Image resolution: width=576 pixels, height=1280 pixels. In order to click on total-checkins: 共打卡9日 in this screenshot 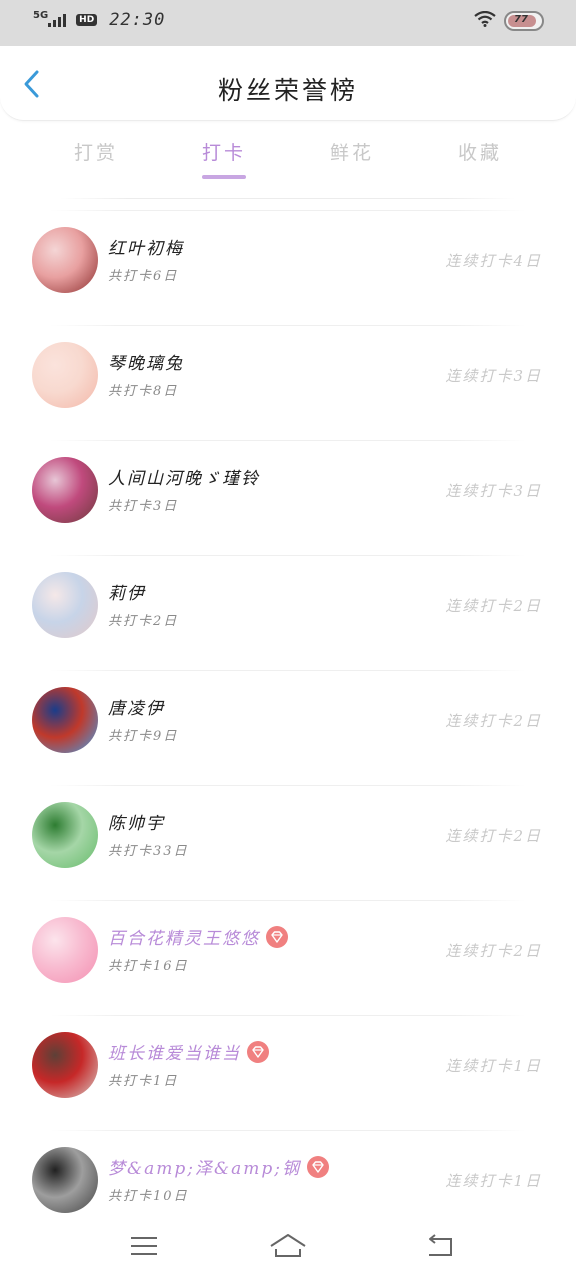, I will do `click(143, 736)`.